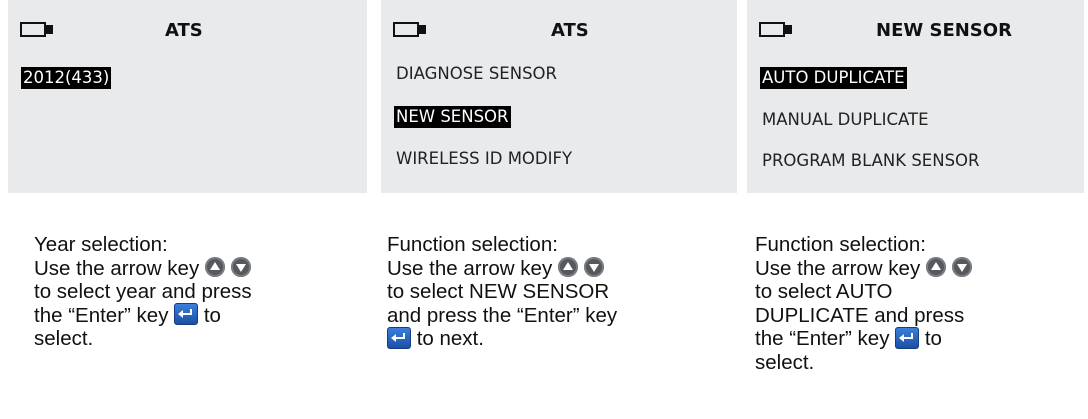 The width and height of the screenshot is (1088, 419). What do you see at coordinates (860, 315) in the screenshot?
I see `caption-text: DUPLICATE and press` at bounding box center [860, 315].